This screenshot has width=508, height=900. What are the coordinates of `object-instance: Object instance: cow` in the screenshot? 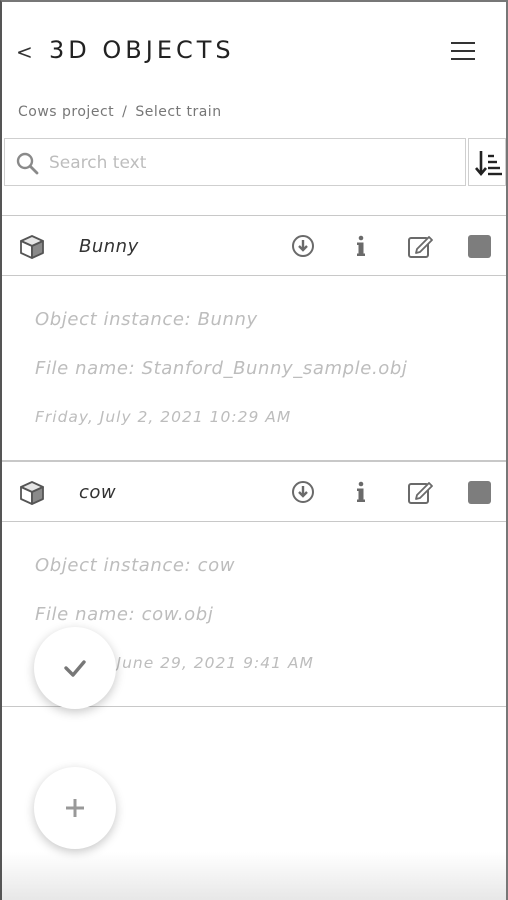 It's located at (135, 565).